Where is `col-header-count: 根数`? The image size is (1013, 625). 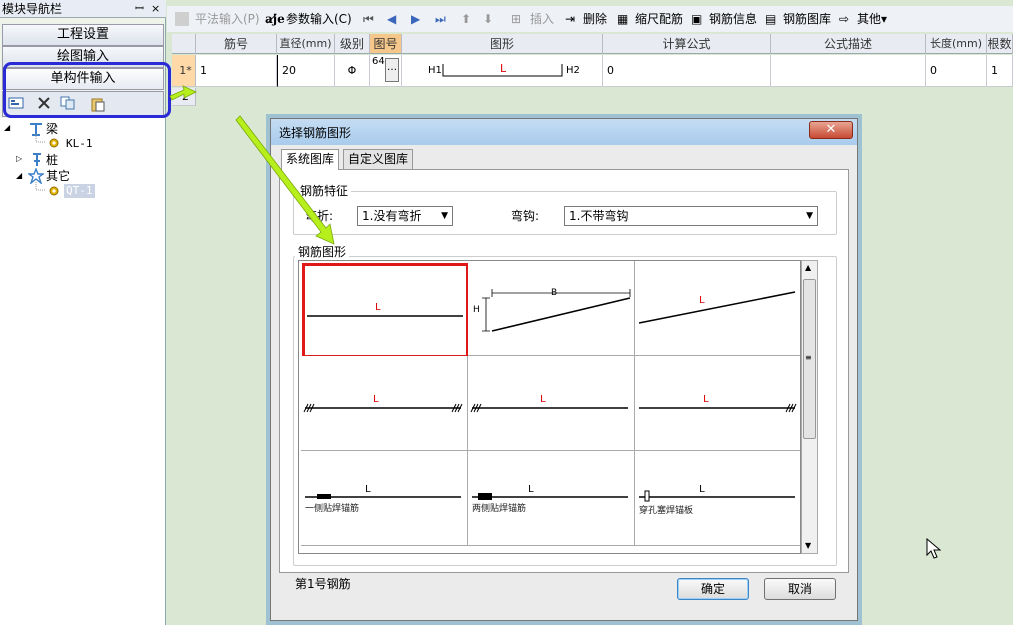
col-header-count: 根数 is located at coordinates (1000, 44).